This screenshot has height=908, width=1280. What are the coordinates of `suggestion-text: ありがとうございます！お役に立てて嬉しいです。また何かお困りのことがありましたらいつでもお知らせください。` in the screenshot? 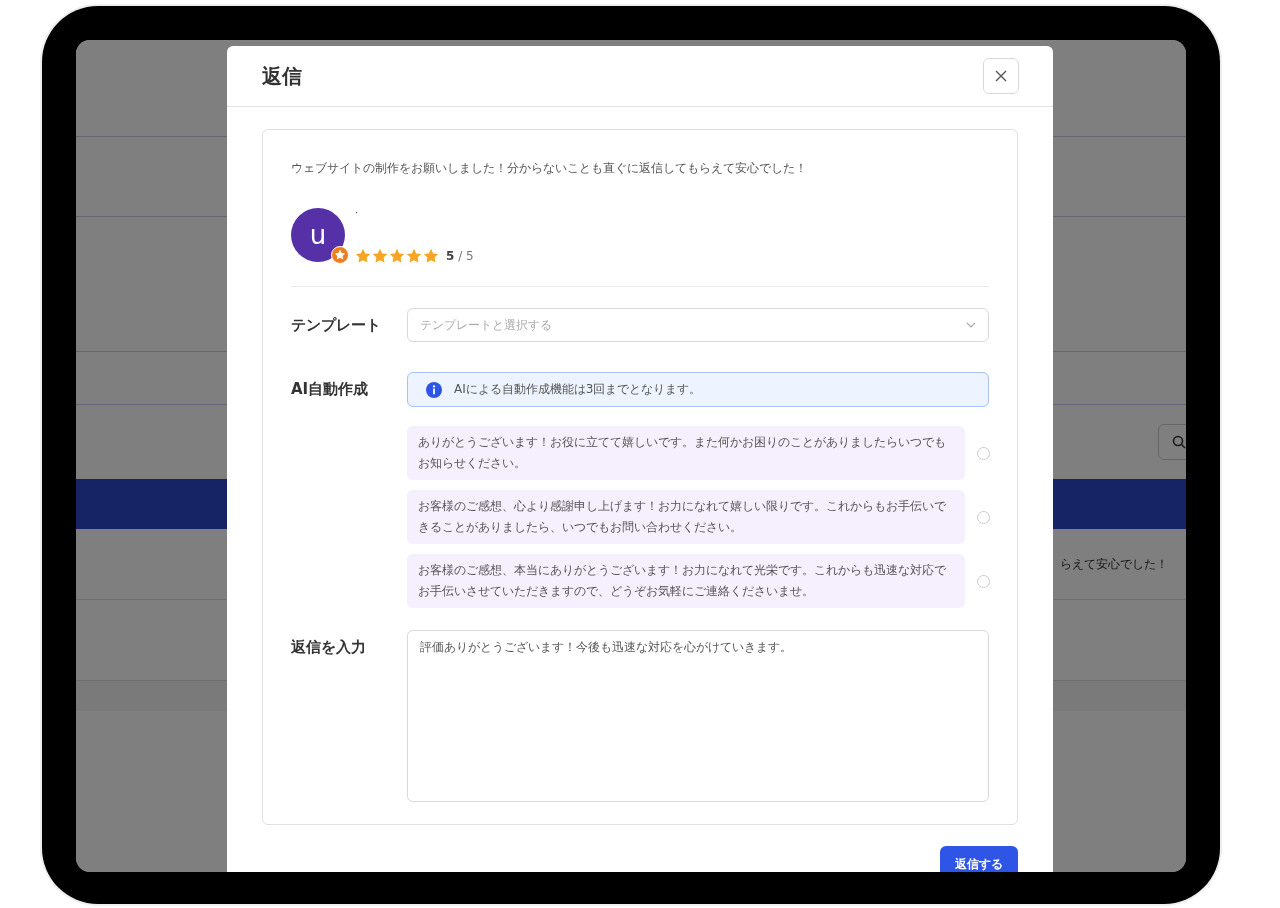 It's located at (686, 453).